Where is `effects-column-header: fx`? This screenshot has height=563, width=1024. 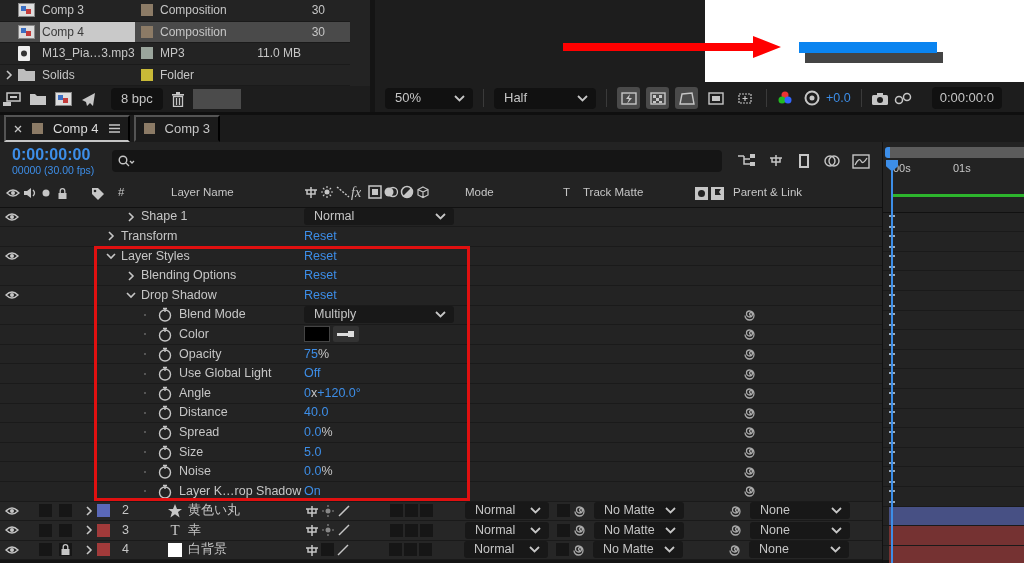
effects-column-header: fx is located at coordinates (359, 193).